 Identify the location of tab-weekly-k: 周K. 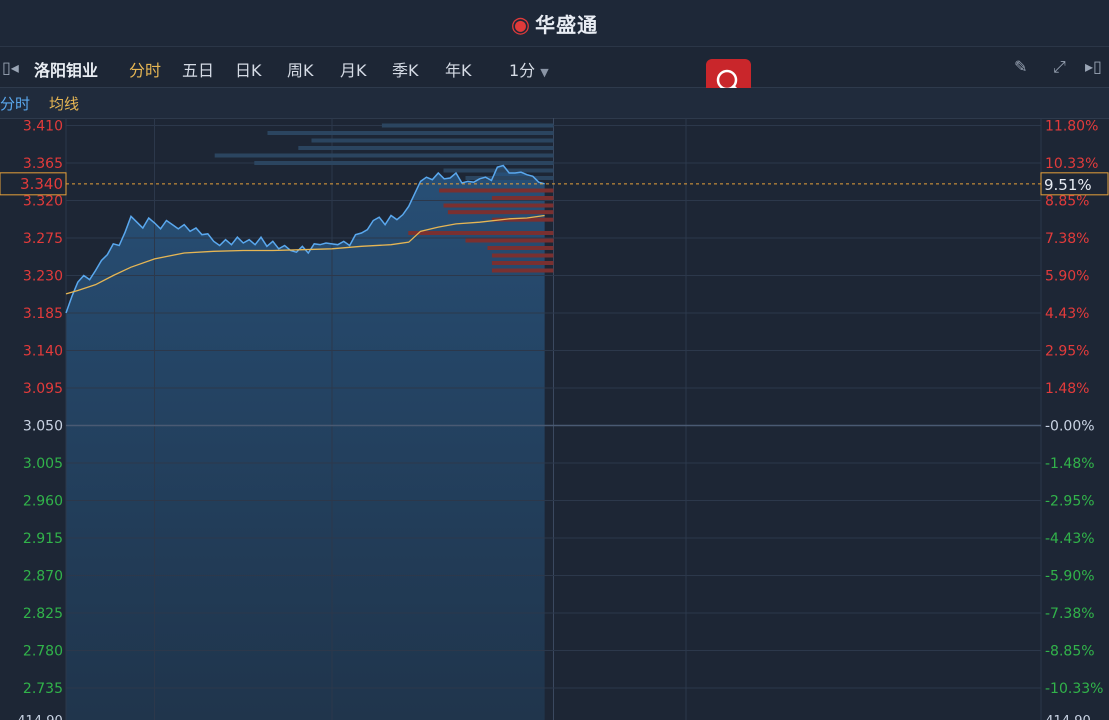
(300, 69).